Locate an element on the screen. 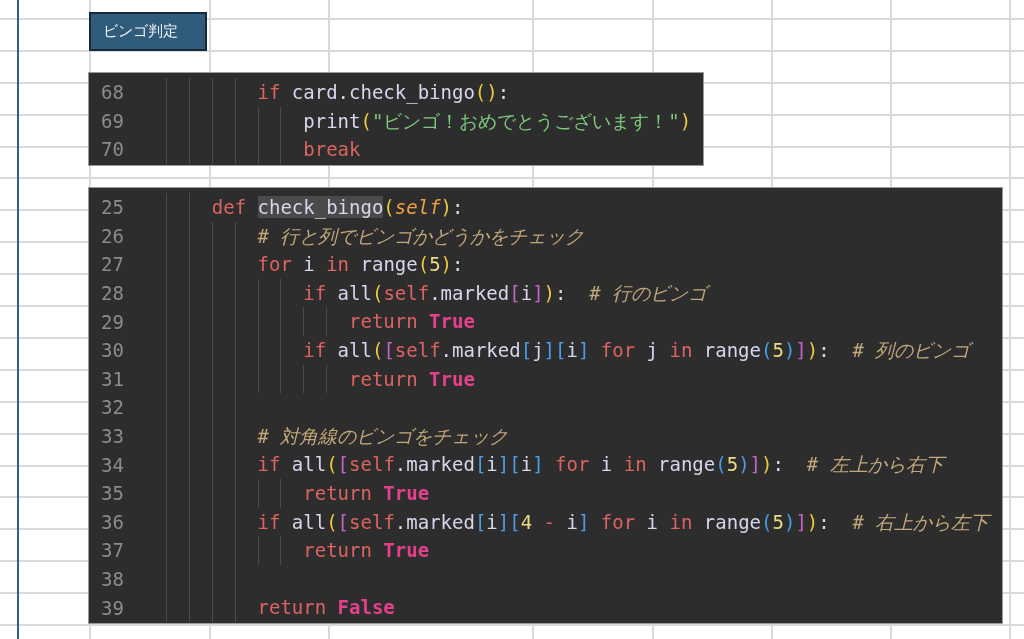 The height and width of the screenshot is (639, 1024). code-line: if all([self.marked[i][4 - i] for i in range(5)]): # 右上から左下 is located at coordinates (578, 522).